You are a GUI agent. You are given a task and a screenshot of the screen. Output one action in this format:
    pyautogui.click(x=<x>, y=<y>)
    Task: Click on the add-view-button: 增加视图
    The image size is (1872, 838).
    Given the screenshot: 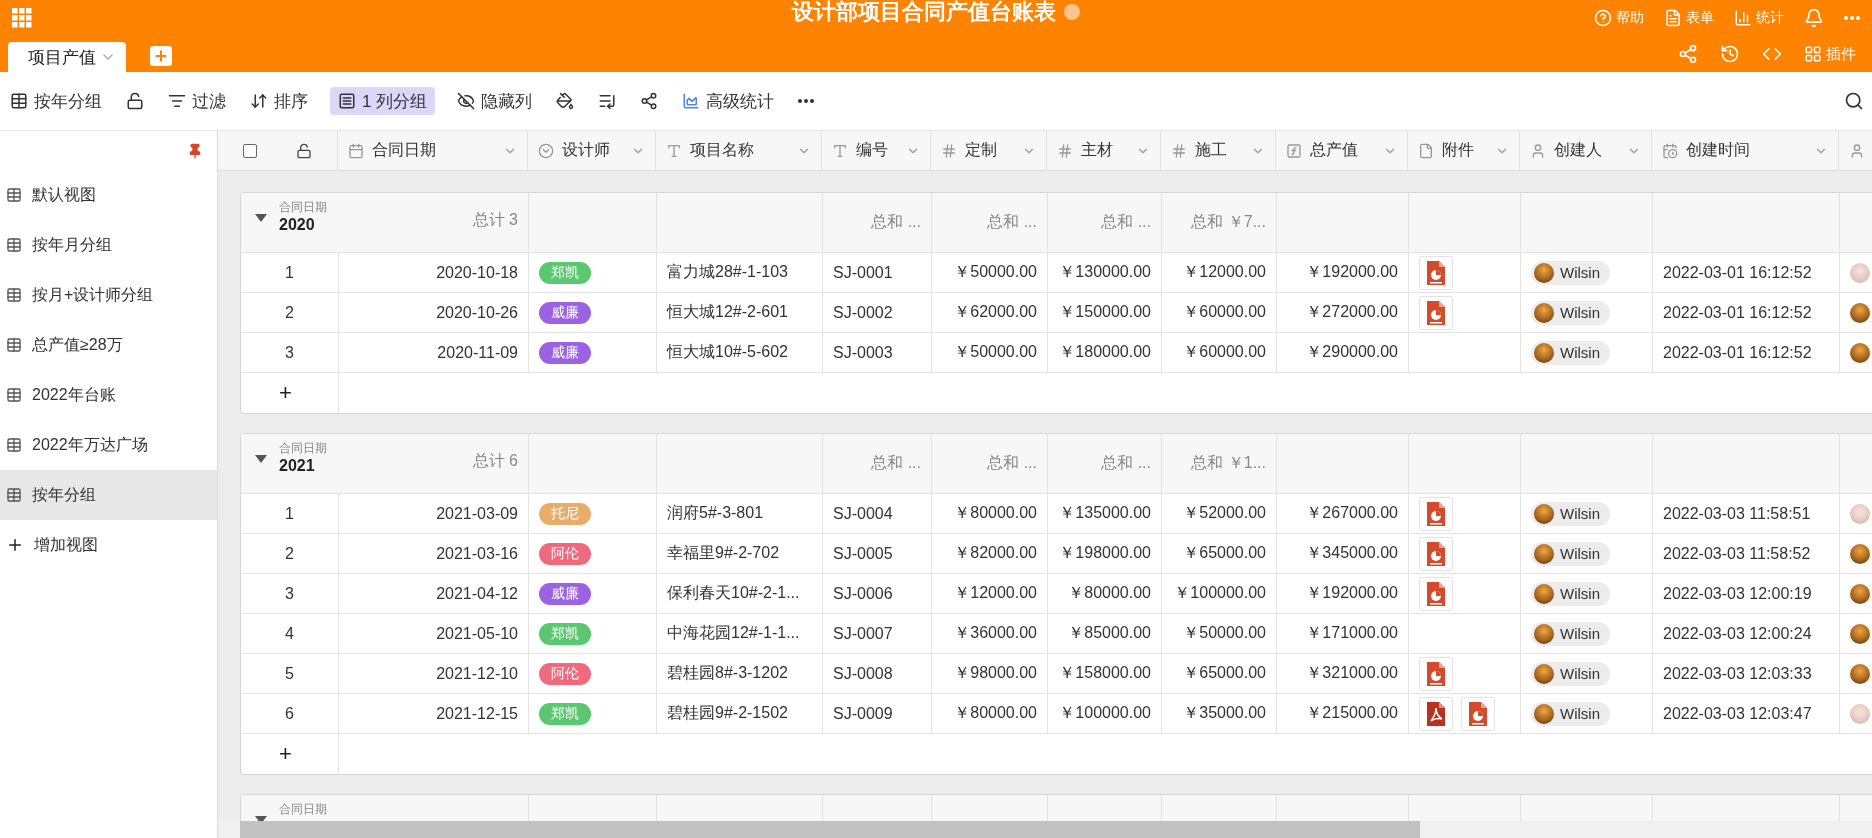 What is the action you would take?
    pyautogui.click(x=108, y=545)
    